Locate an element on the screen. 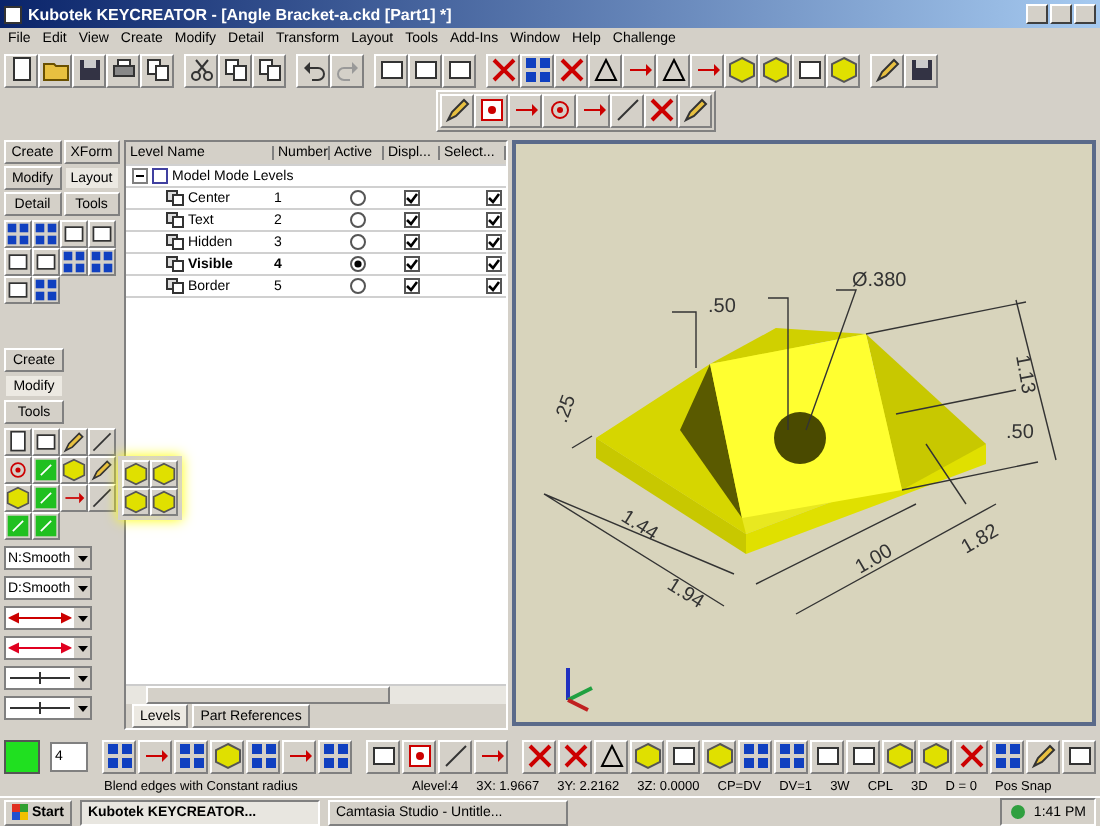 Image resolution: width=1100 pixels, height=826 pixels. dimension-label: 1.00 is located at coordinates (874, 560).